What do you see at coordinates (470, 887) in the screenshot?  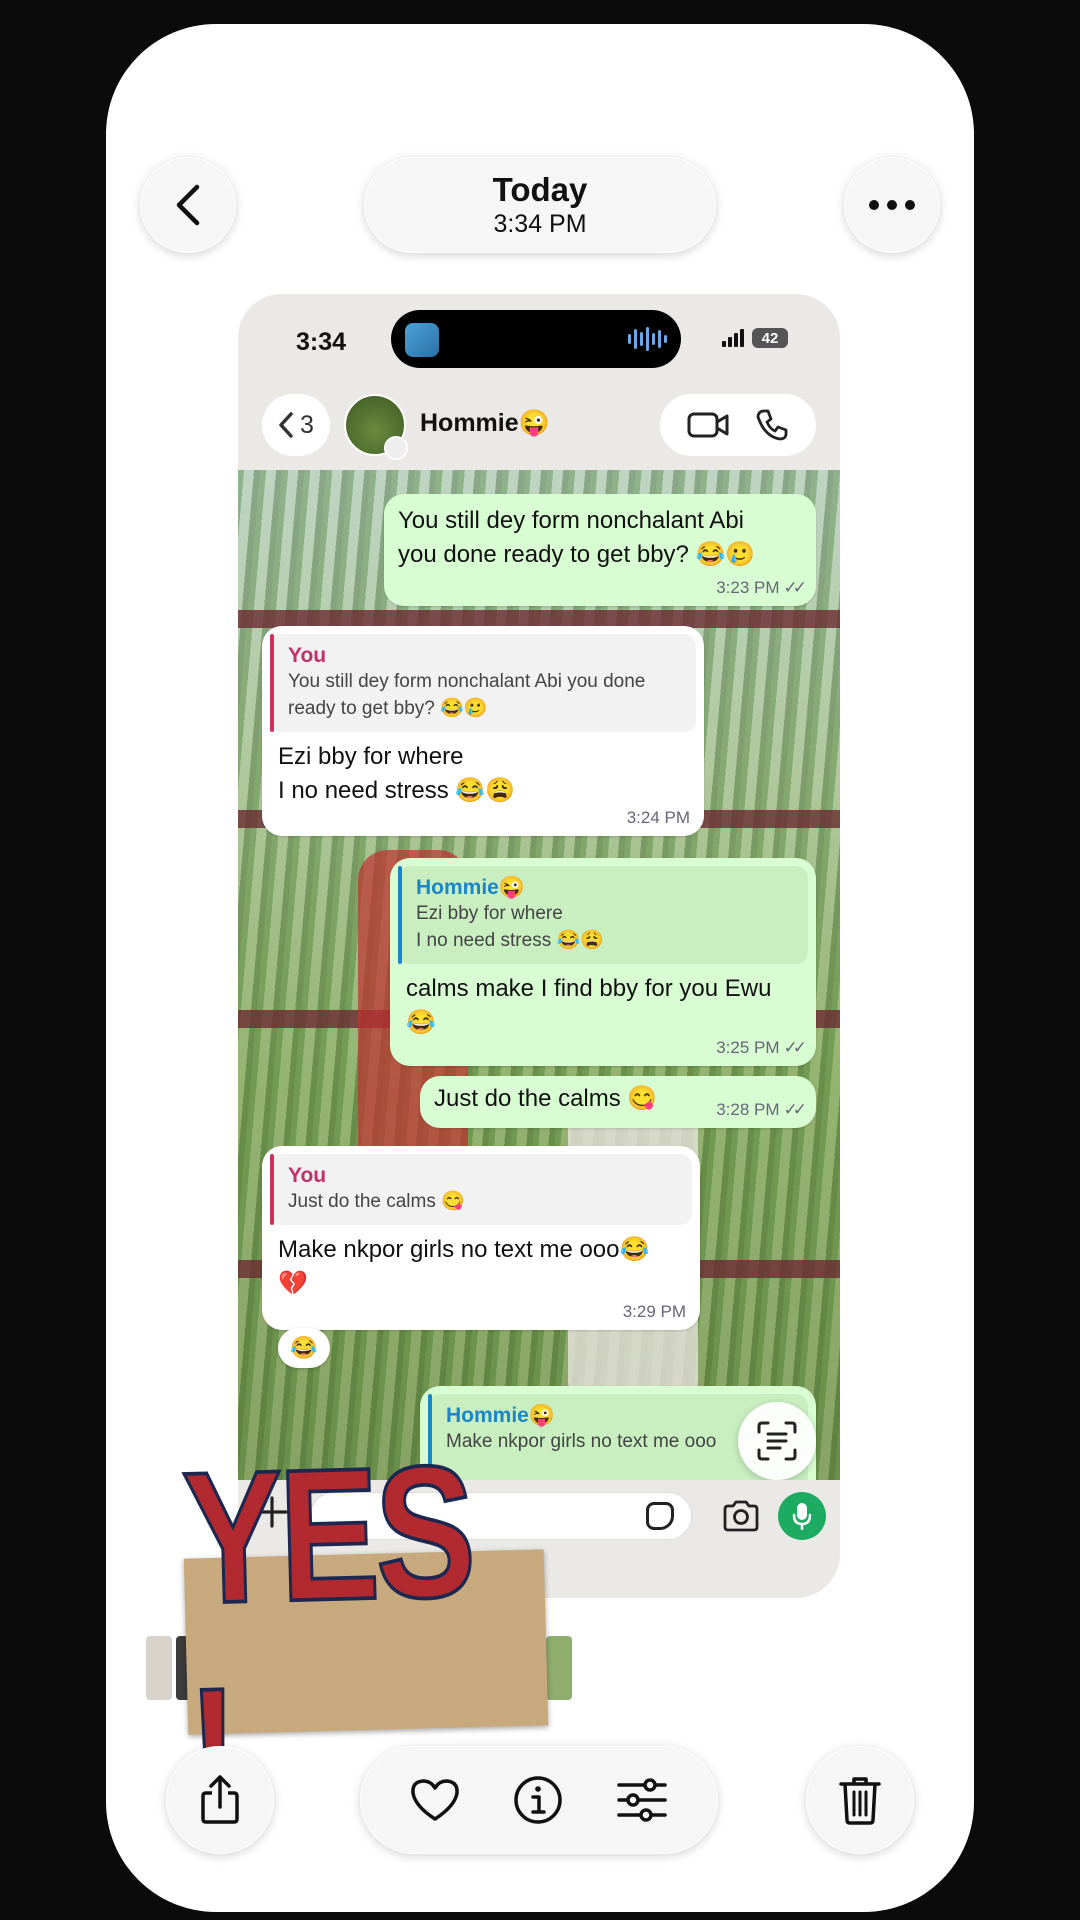 I see `quote-author: Hommie😜` at bounding box center [470, 887].